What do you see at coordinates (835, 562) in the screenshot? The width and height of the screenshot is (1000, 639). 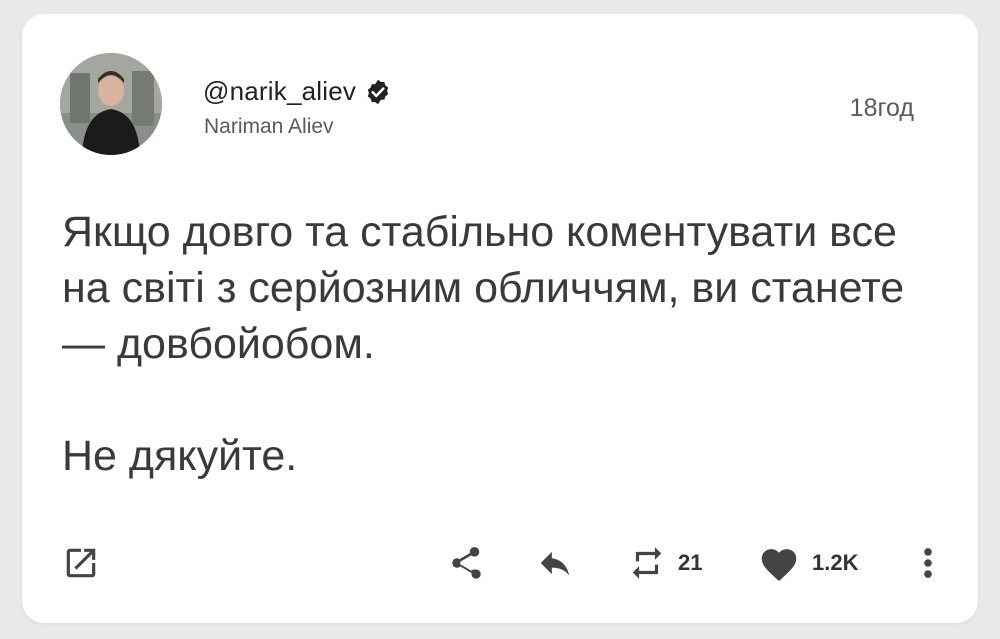 I see `like-count: 1.2K` at bounding box center [835, 562].